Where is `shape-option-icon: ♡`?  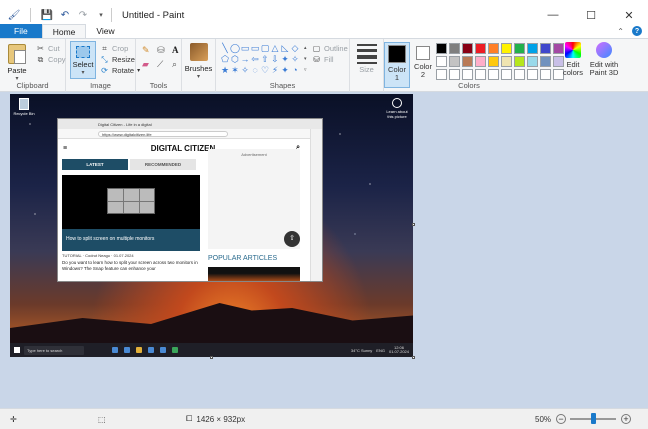
shape-option-icon: ♡ is located at coordinates (265, 70).